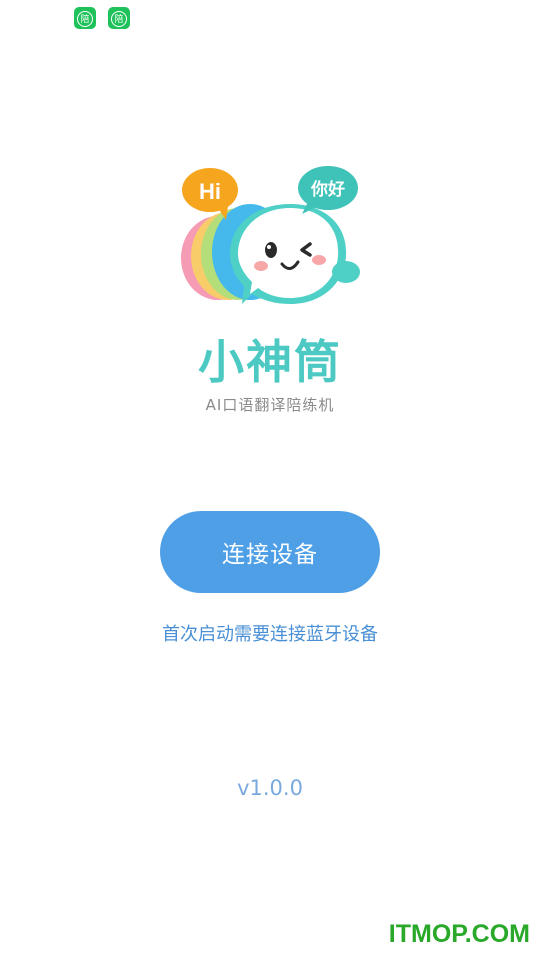 The image size is (540, 960). I want to click on watermark: ITMOP.COM, so click(459, 934).